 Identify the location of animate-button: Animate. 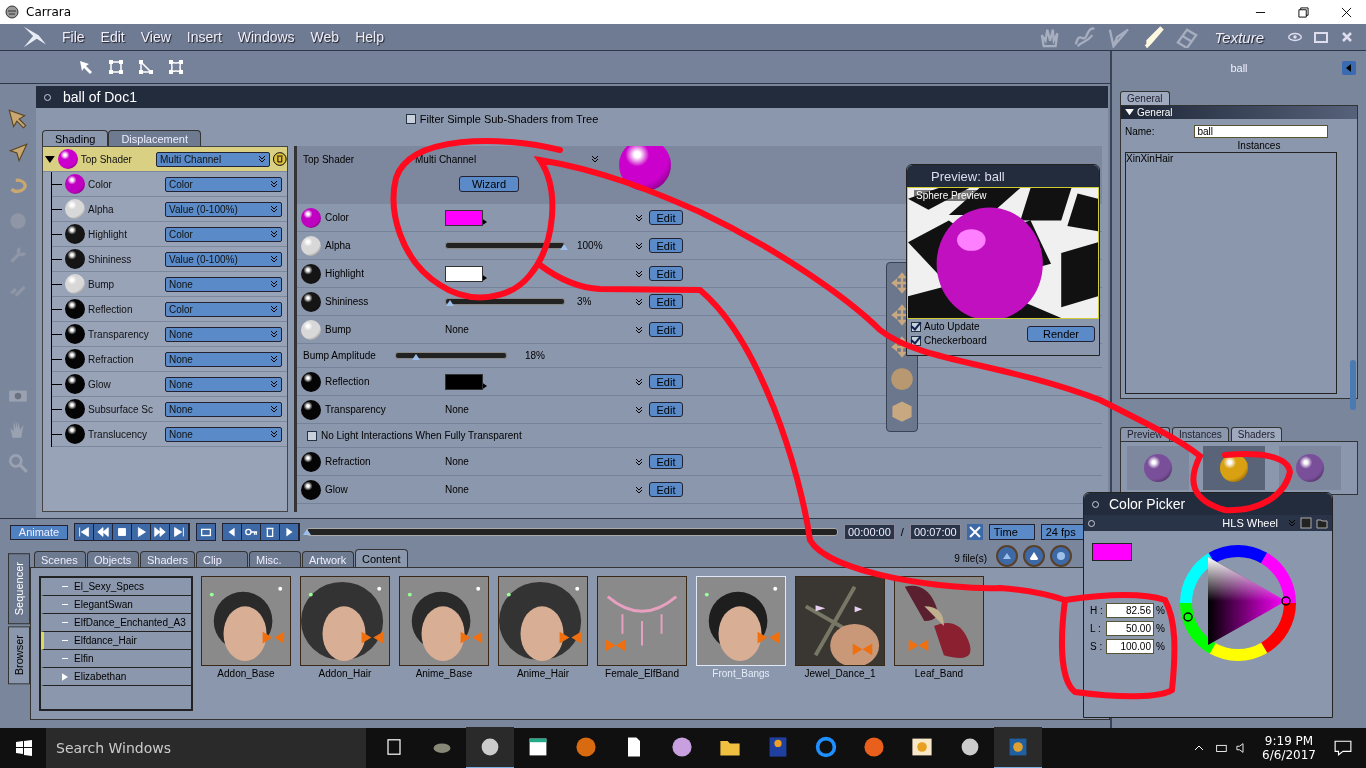
(39, 532).